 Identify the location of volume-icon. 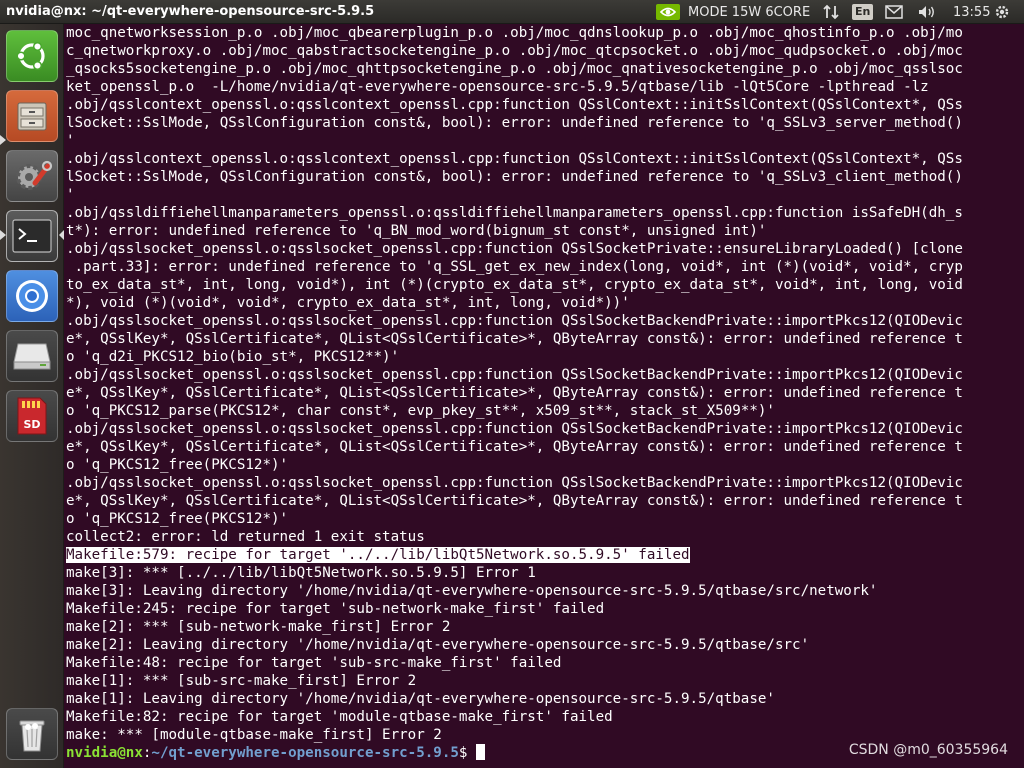
(927, 12).